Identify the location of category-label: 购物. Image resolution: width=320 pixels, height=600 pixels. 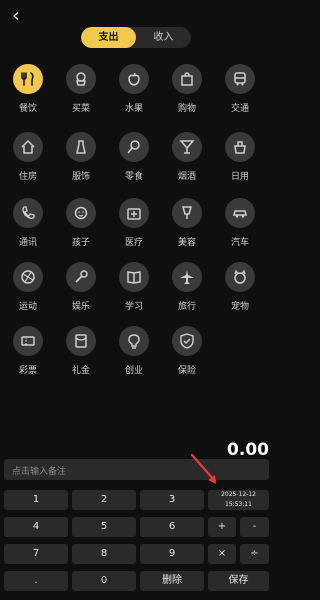
(186, 109).